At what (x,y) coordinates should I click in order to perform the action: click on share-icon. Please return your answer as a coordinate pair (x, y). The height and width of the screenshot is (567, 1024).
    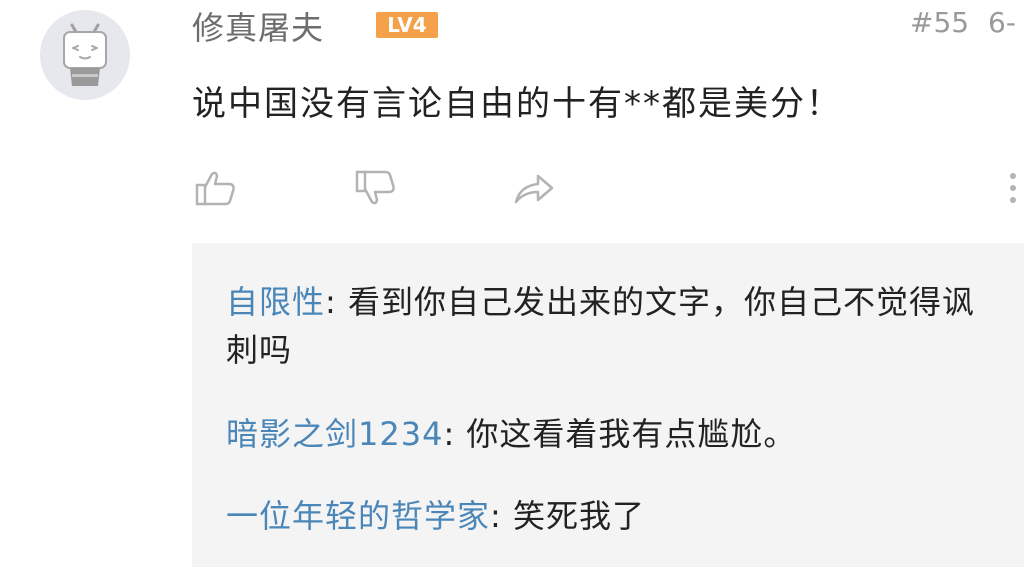
    Looking at the image, I should click on (534, 188).